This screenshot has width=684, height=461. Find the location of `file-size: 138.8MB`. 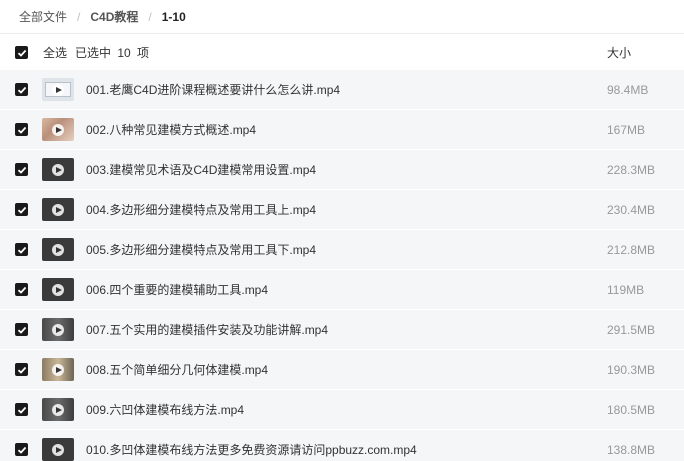

file-size: 138.8MB is located at coordinates (631, 450).